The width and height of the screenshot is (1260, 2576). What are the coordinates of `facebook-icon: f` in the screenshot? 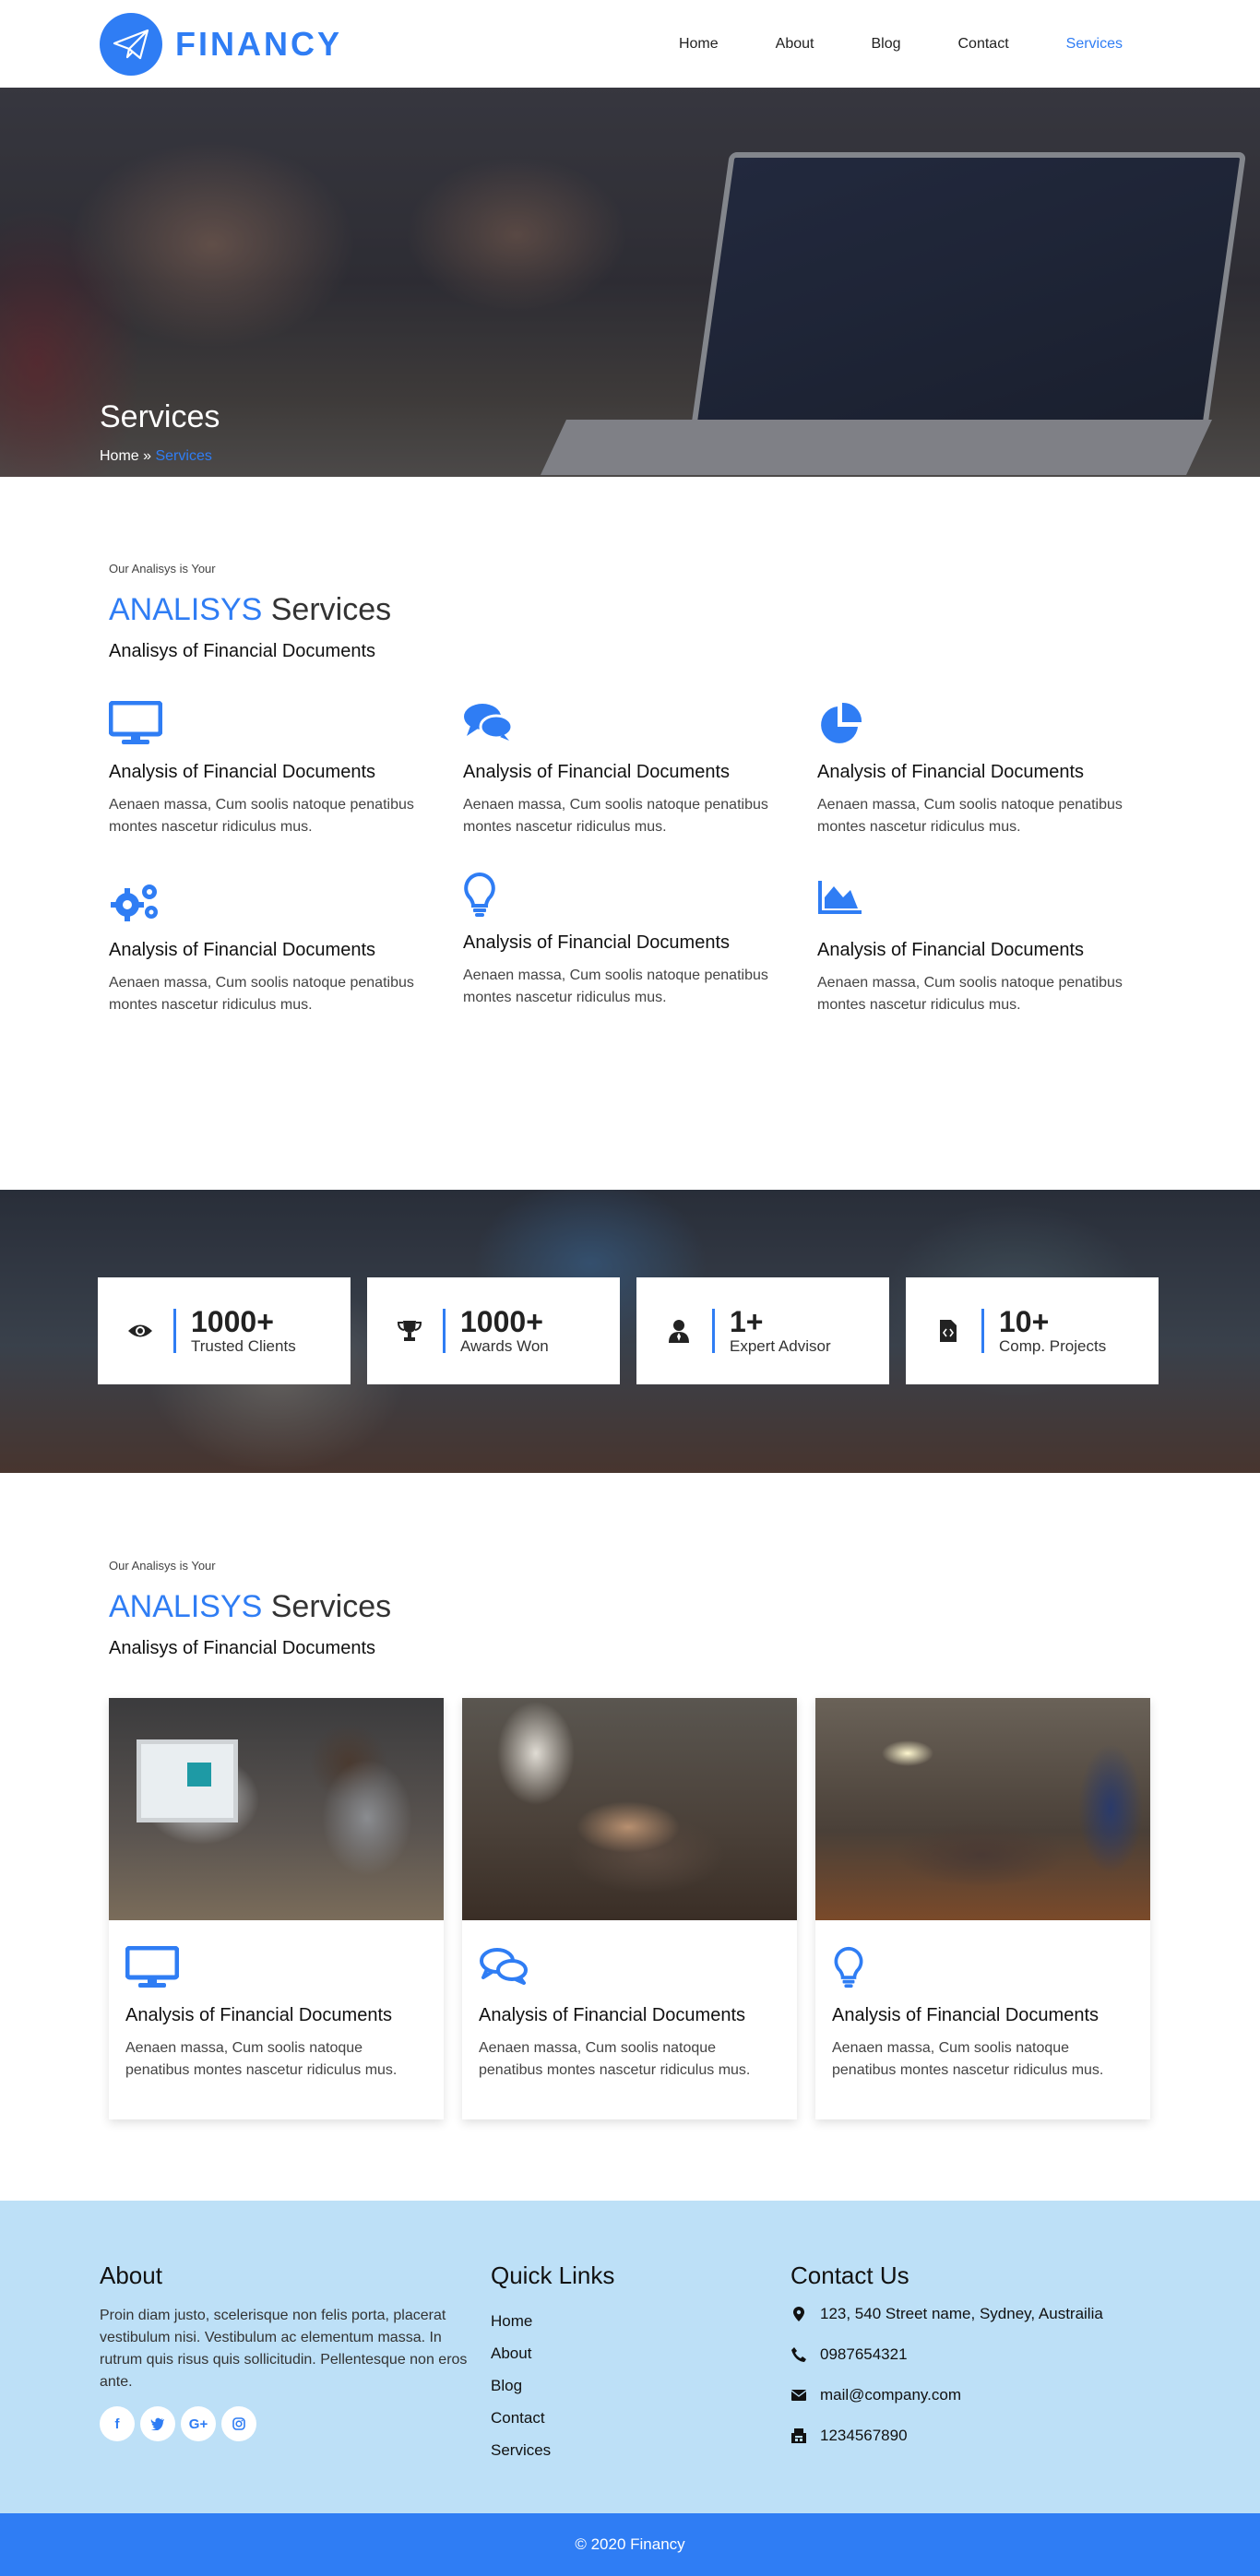 It's located at (117, 2423).